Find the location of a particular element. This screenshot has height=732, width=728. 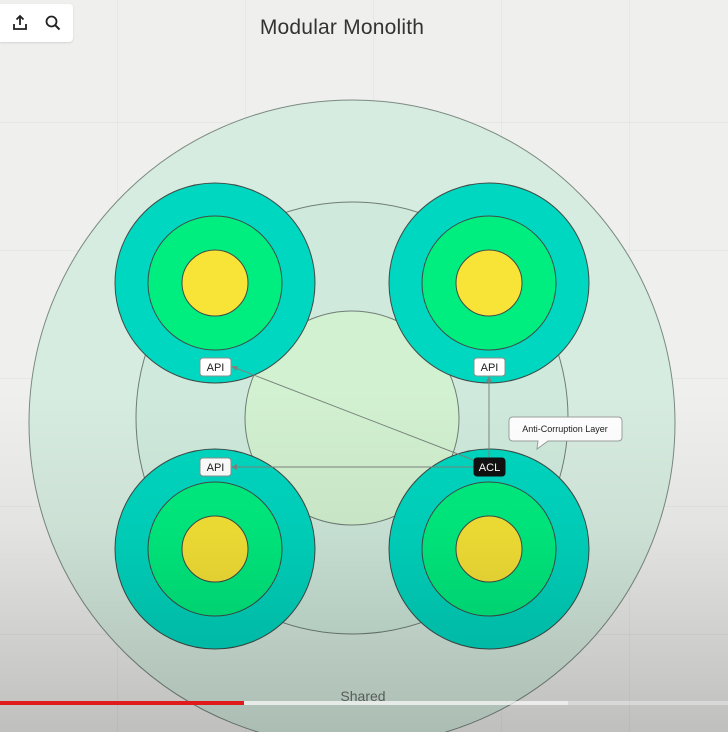

api-label-top-left: API is located at coordinates (215, 367).